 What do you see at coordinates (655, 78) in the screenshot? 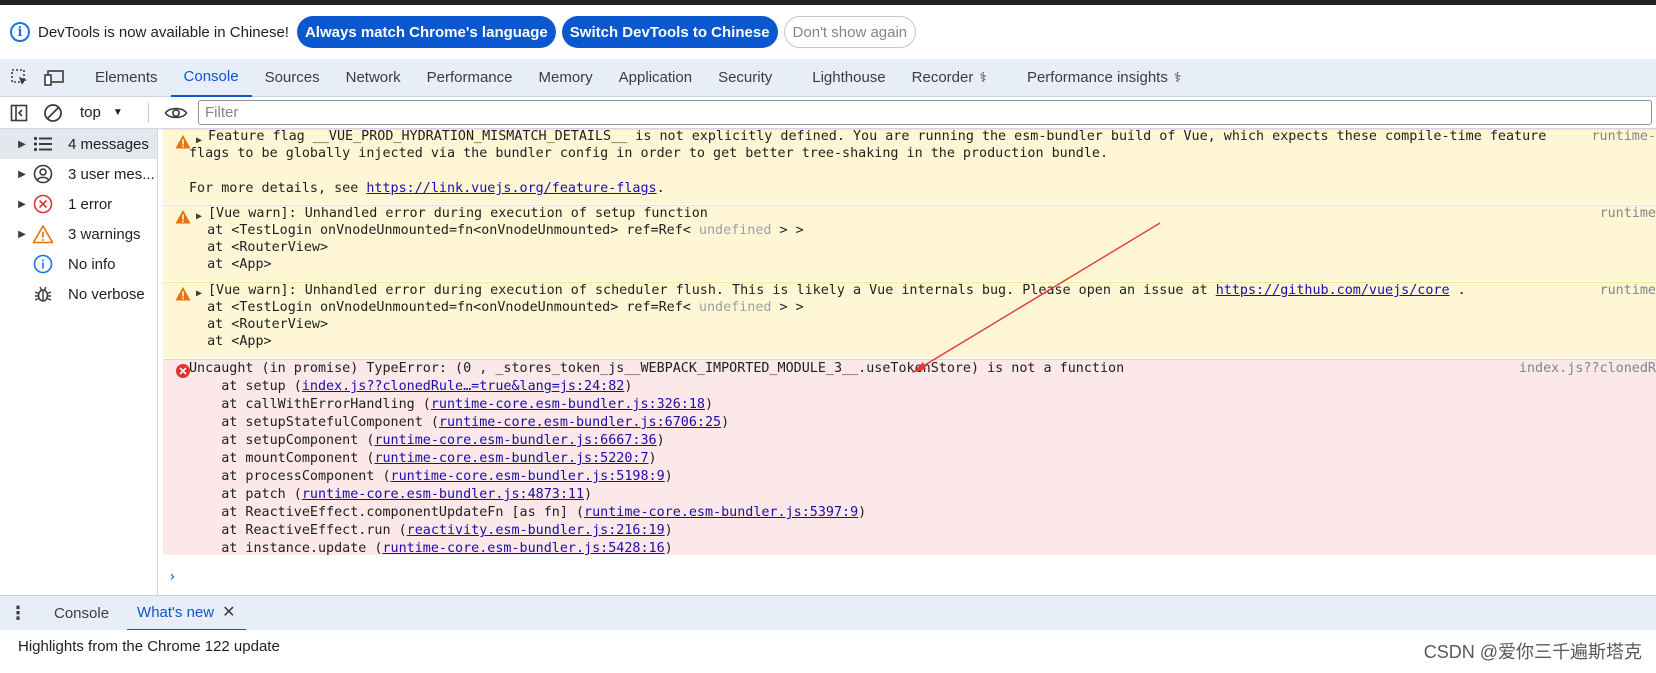
I see `tab-application: Application` at bounding box center [655, 78].